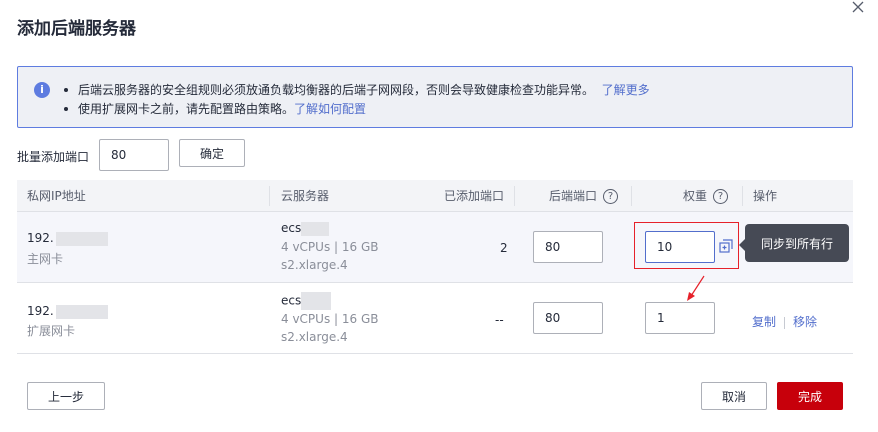 This screenshot has height=432, width=878. I want to click on how-to-configure-link: 了解如何配置, so click(330, 109).